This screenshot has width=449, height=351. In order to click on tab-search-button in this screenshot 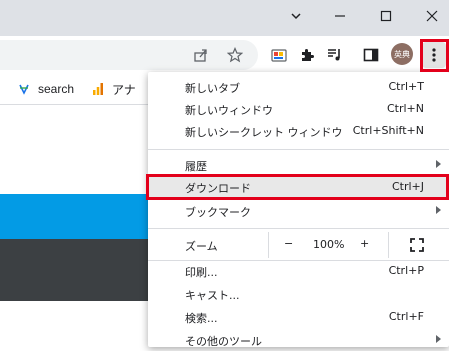, I will do `click(296, 16)`.